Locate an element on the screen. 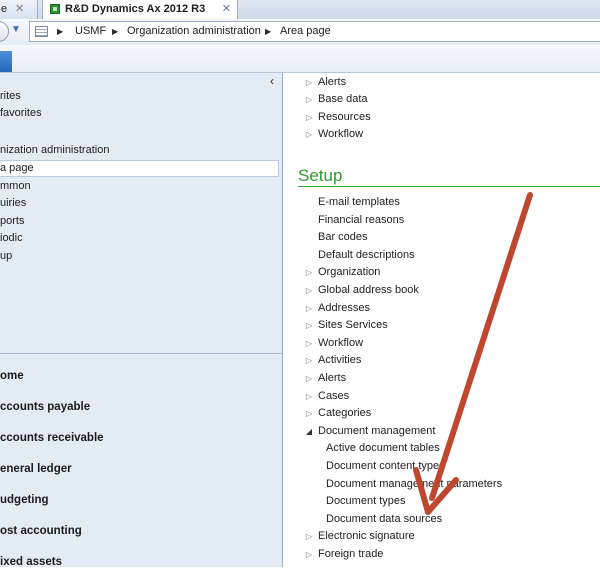  ribbon is located at coordinates (300, 59).